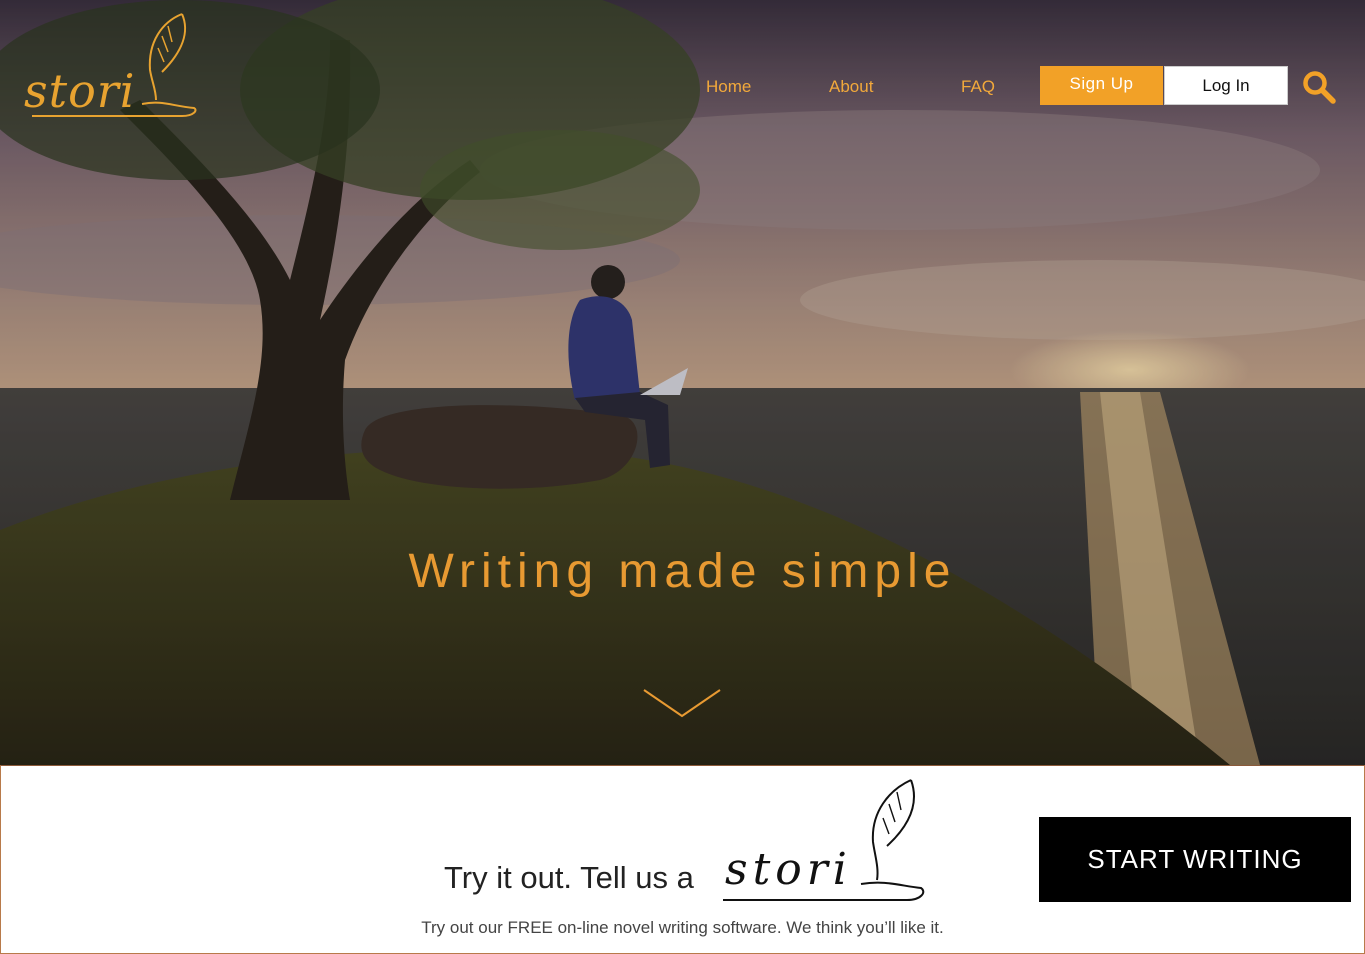 This screenshot has height=954, width=1365. I want to click on log-in-button: Log In, so click(1226, 85).